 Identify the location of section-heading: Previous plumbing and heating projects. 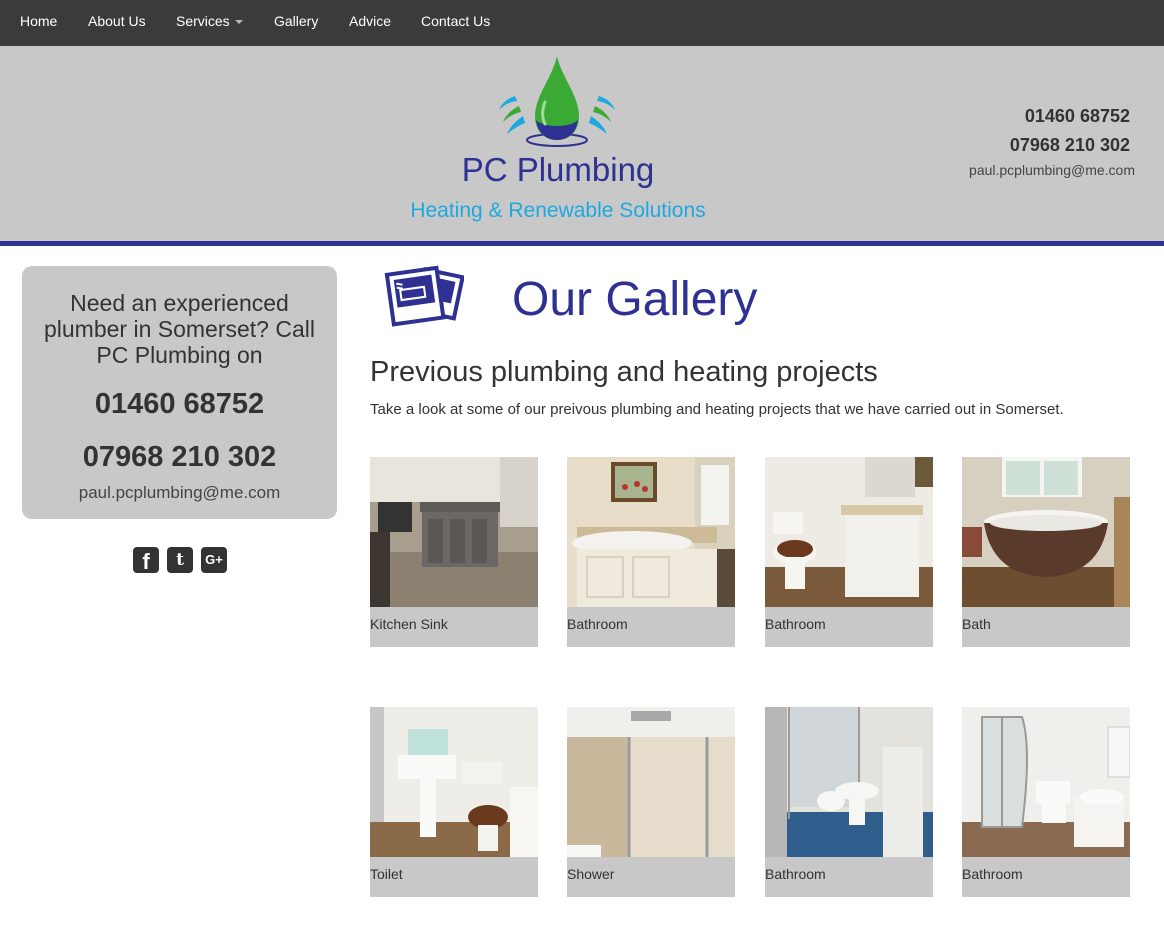
(624, 372).